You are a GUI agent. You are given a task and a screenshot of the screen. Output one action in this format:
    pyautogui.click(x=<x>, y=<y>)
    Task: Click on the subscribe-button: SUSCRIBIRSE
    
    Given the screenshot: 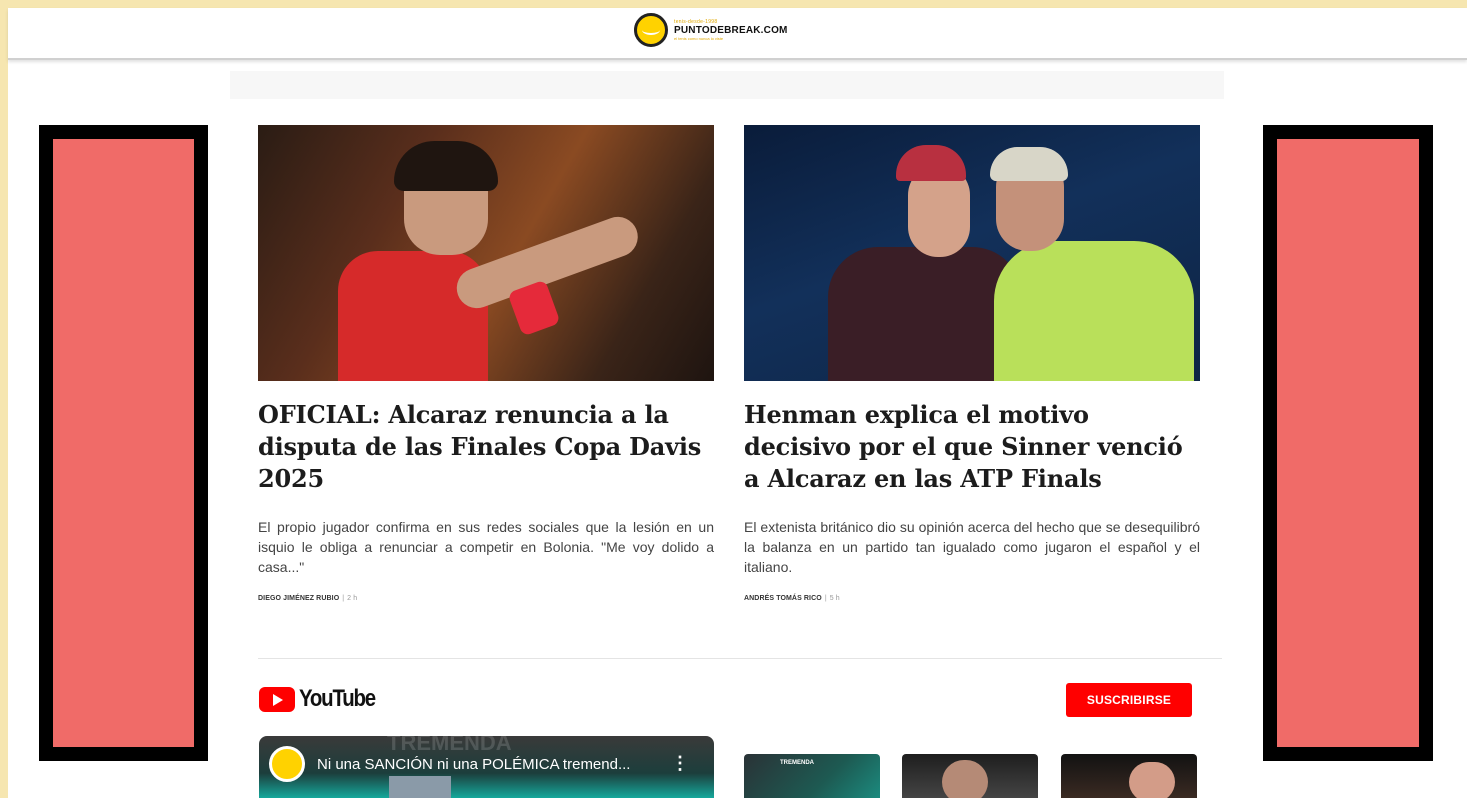 What is the action you would take?
    pyautogui.click(x=1129, y=700)
    